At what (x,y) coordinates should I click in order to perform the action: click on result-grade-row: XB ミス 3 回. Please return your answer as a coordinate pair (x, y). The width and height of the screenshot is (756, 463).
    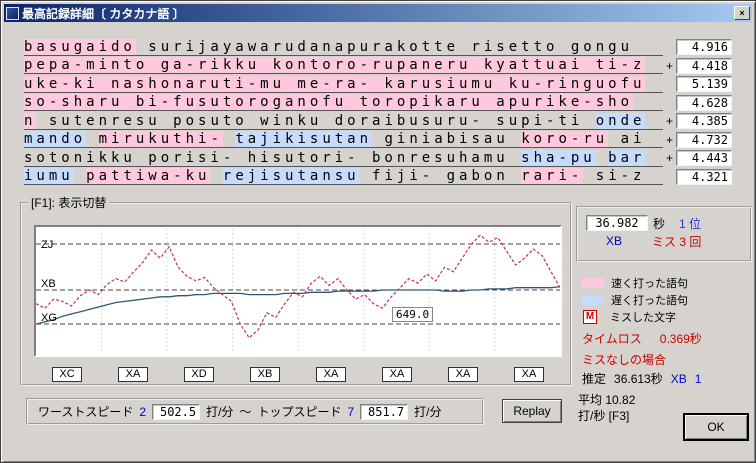
    Looking at the image, I should click on (664, 241).